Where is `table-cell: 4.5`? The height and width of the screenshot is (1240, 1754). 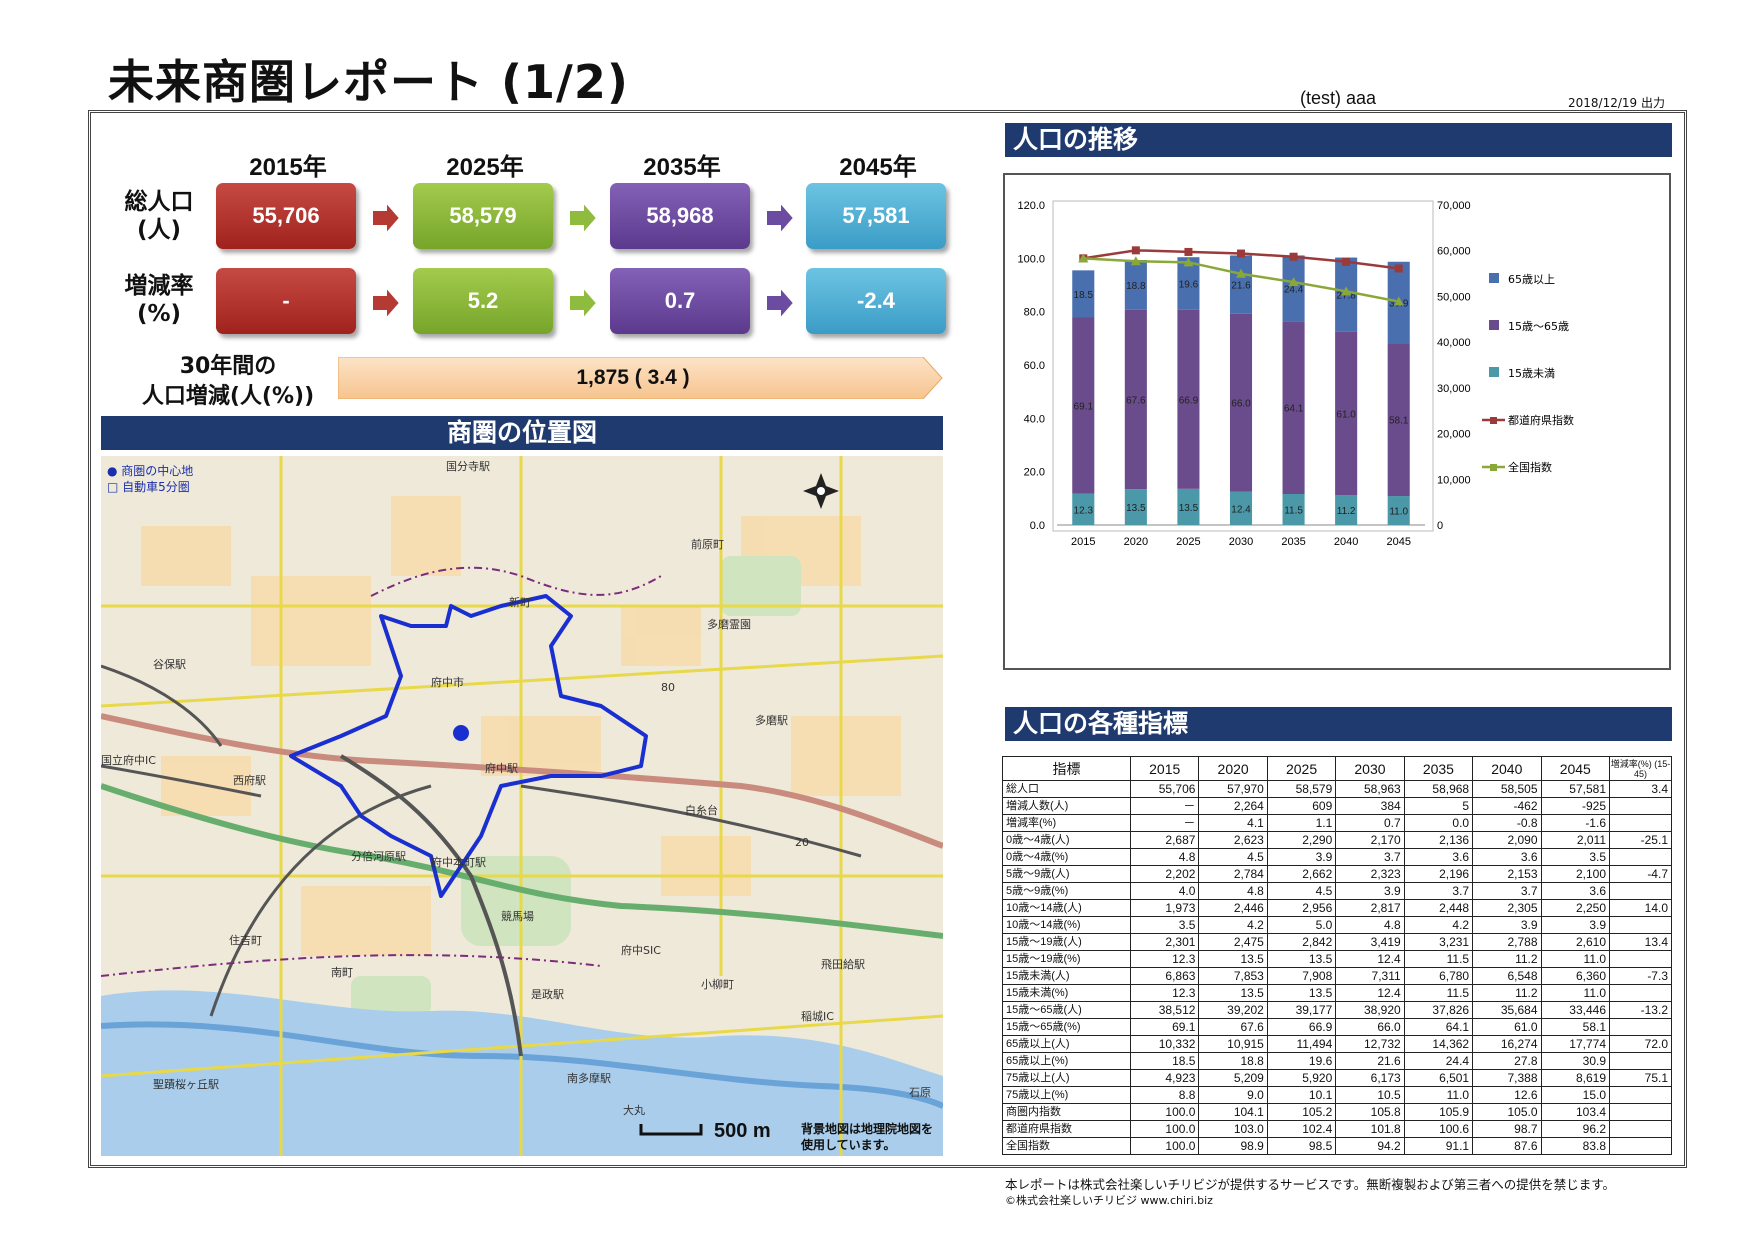
table-cell: 4.5 is located at coordinates (1301, 891).